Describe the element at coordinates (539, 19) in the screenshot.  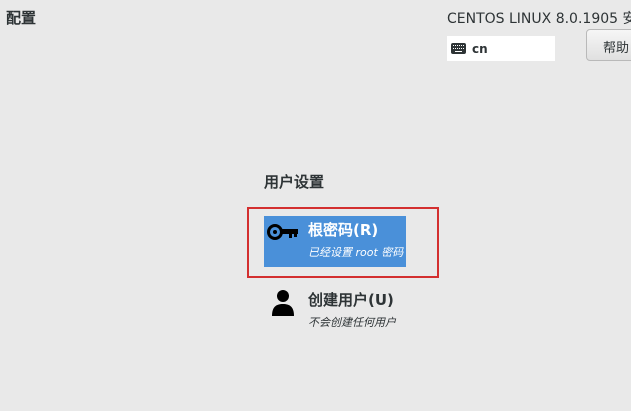
I see `product-title: CENTOS LINUX 8.0.1905 安装` at that location.